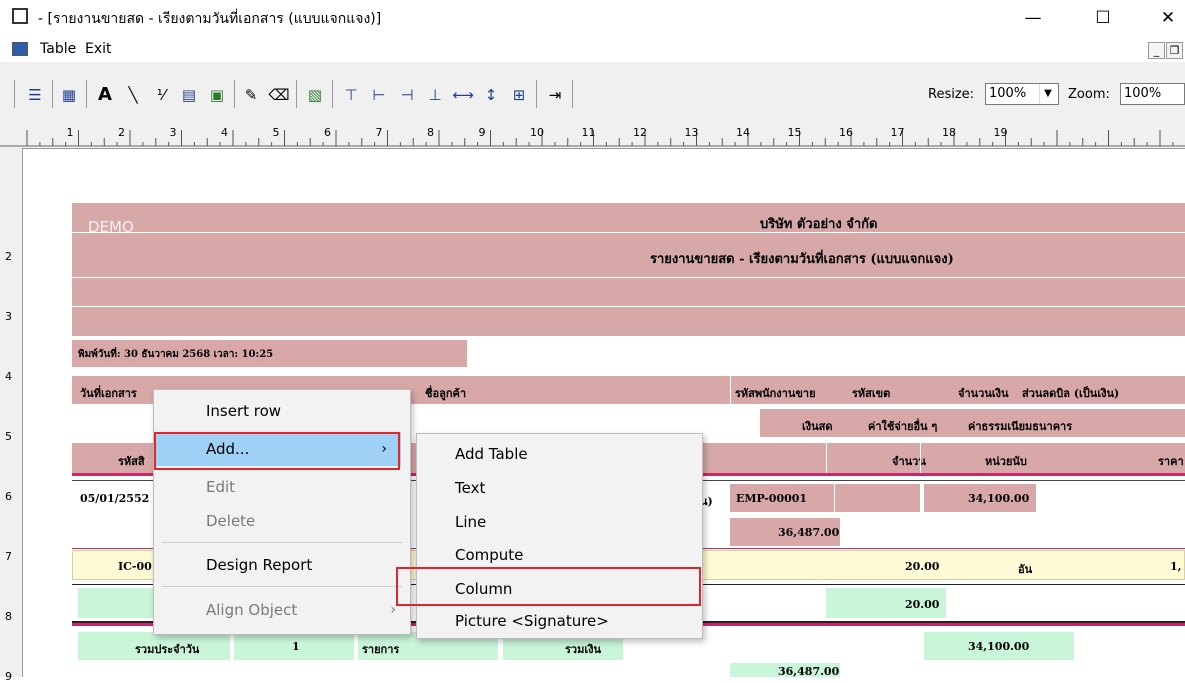  What do you see at coordinates (922, 566) in the screenshot?
I see `item-qty: 20.00` at bounding box center [922, 566].